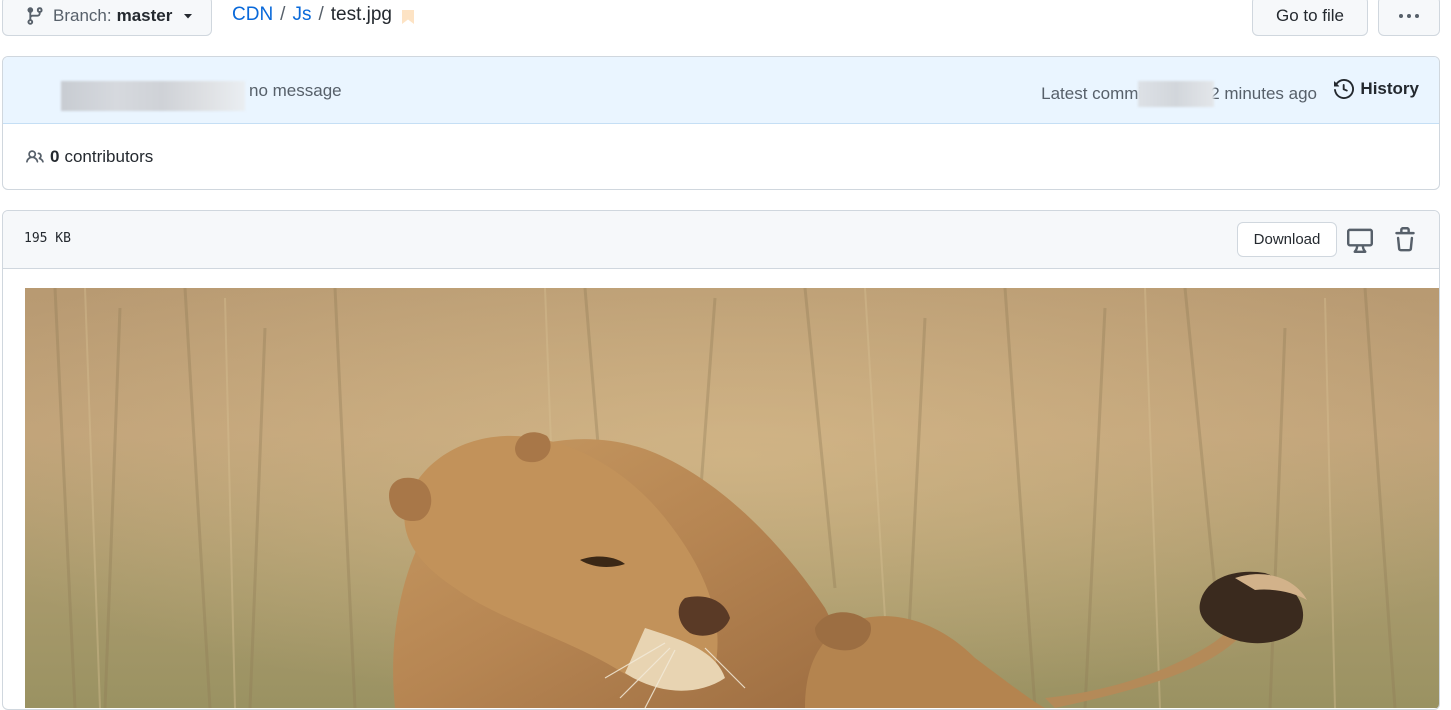 This screenshot has height=710, width=1451. I want to click on bookmark-icon, so click(408, 17).